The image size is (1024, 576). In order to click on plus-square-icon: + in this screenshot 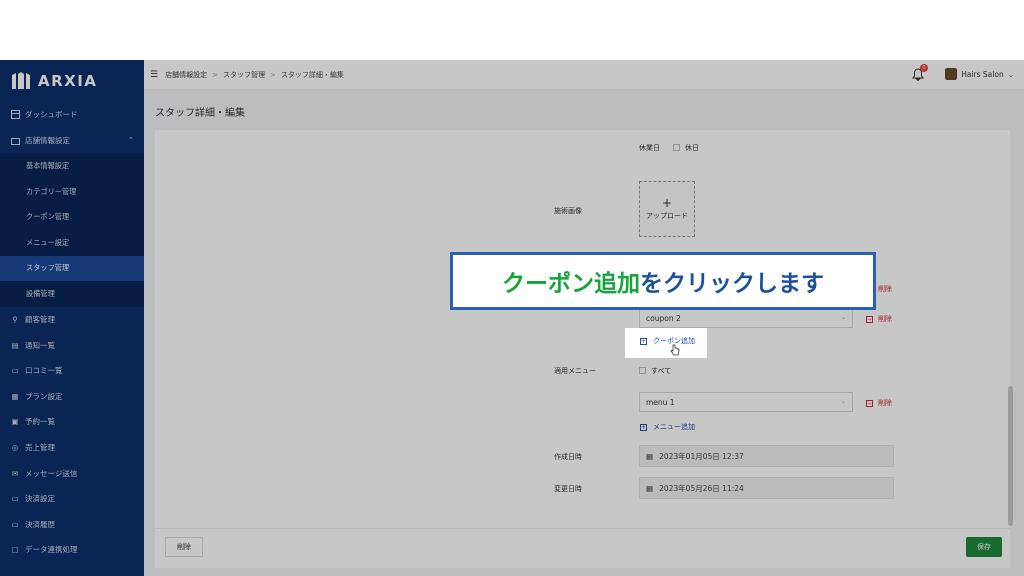, I will do `click(643, 341)`.